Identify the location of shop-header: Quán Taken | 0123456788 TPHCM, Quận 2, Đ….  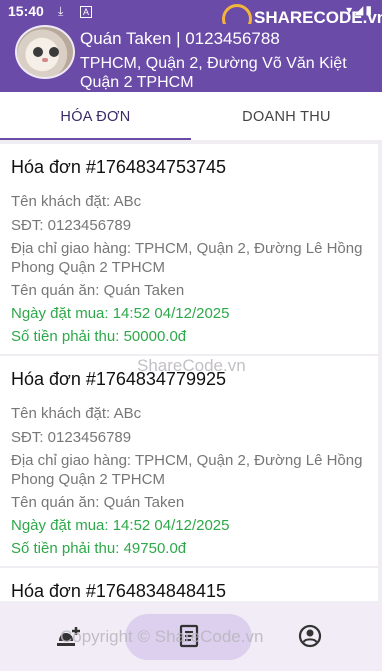
(191, 58).